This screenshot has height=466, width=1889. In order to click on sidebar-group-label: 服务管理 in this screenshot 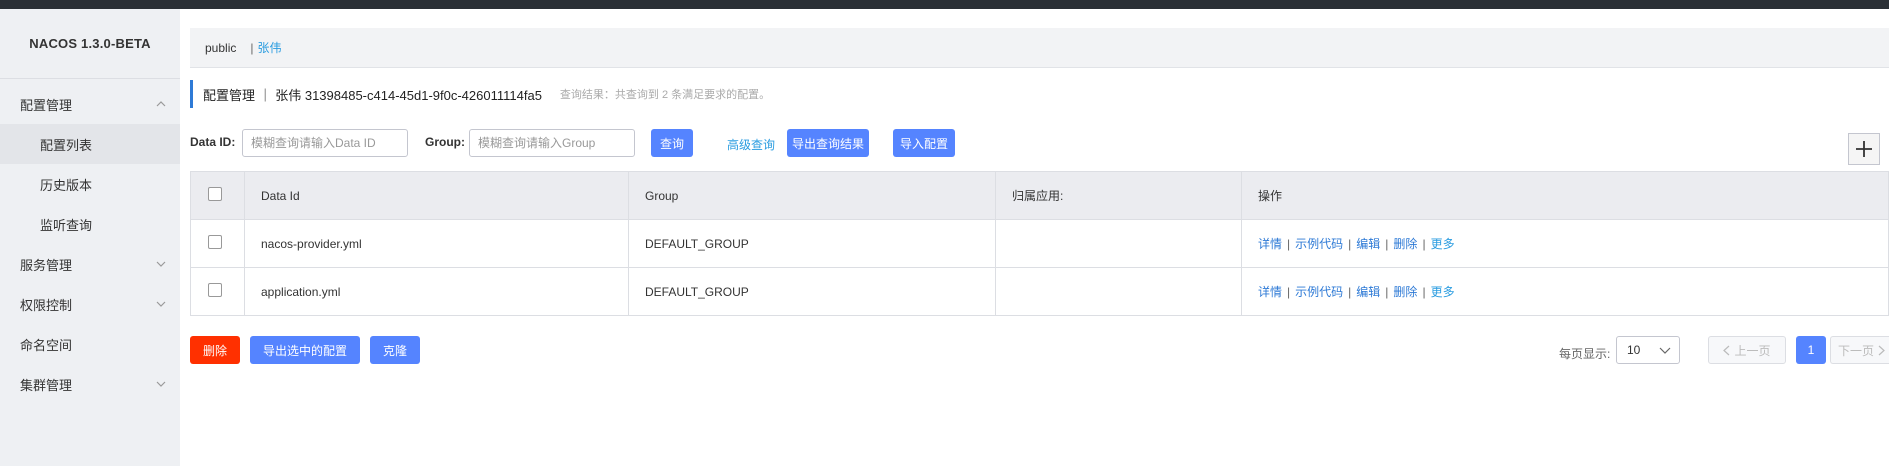, I will do `click(46, 265)`.